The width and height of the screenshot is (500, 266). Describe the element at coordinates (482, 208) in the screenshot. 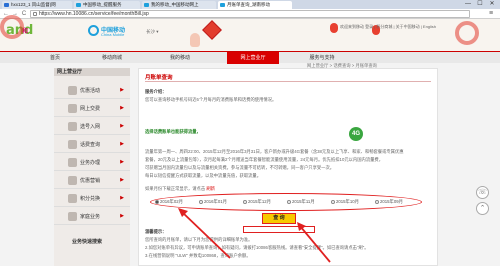

I see `back-to-top-icon: ⌃` at that location.